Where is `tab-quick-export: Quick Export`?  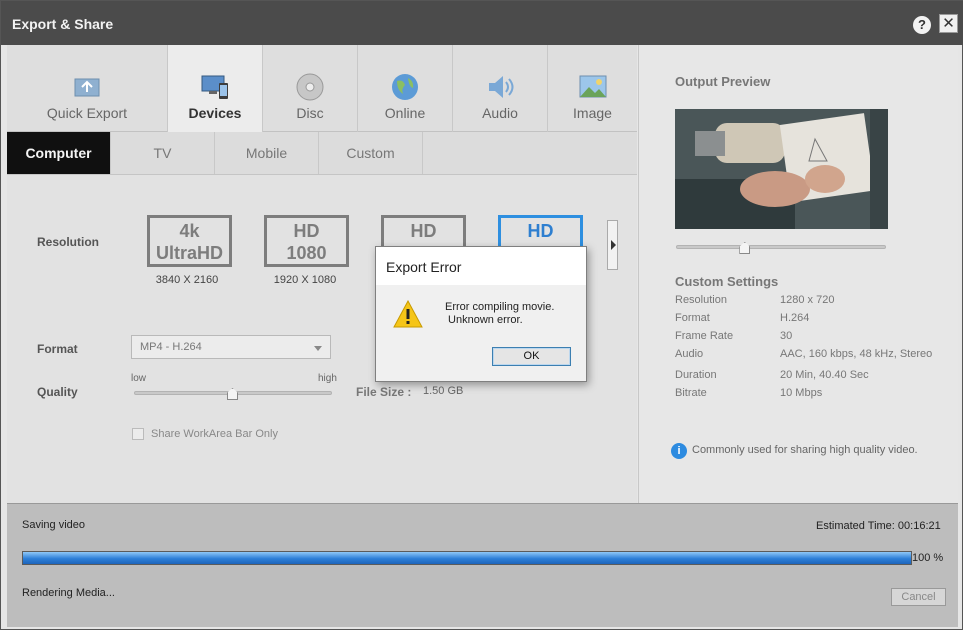
tab-quick-export: Quick Export is located at coordinates (87, 88).